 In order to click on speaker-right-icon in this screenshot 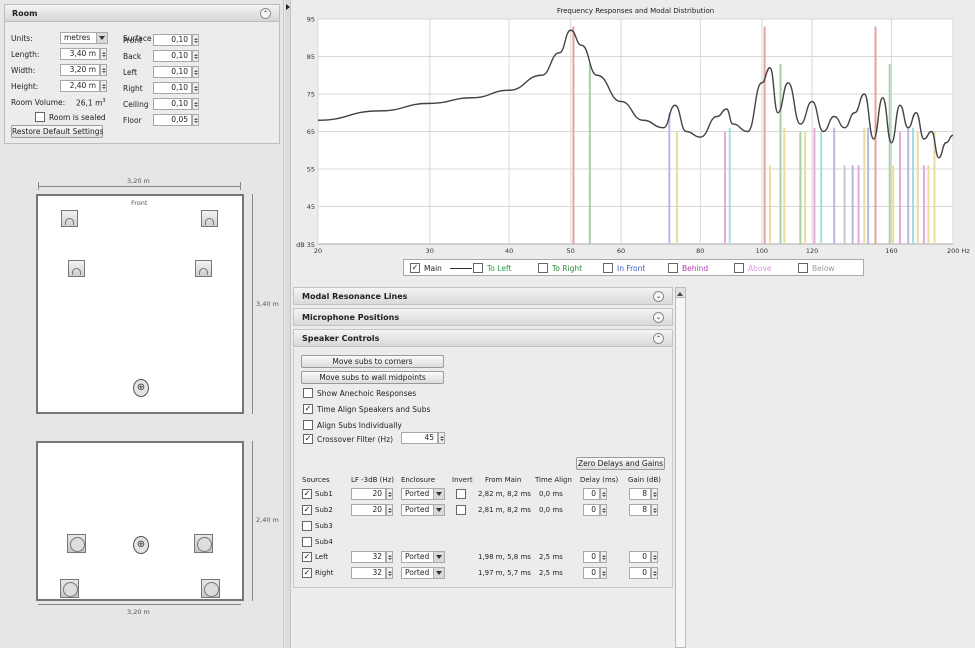, I will do `click(203, 268)`.